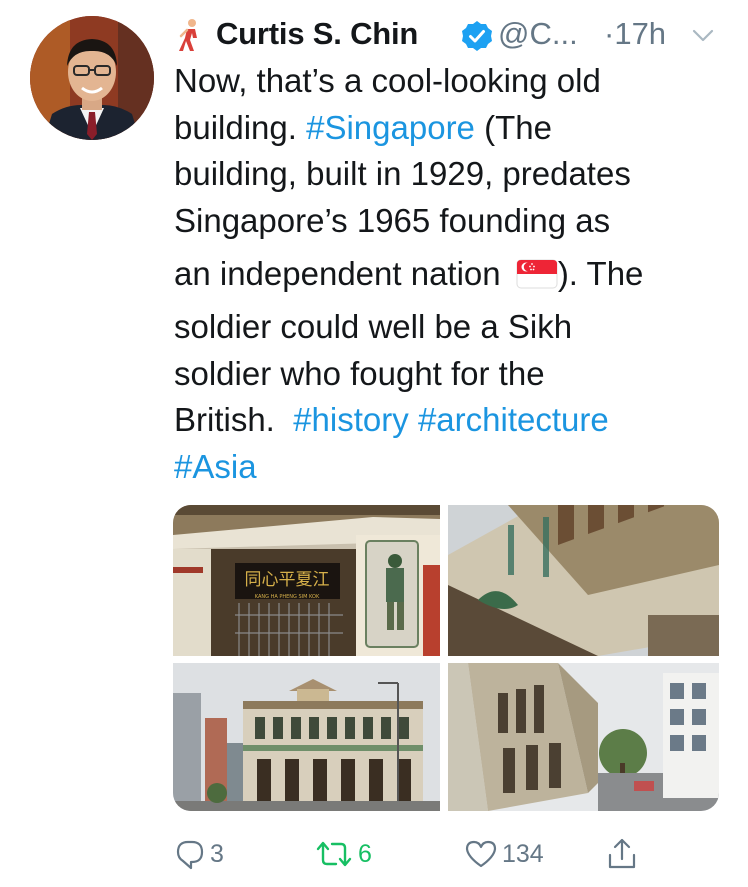 The width and height of the screenshot is (748, 887). Describe the element at coordinates (454, 467) in the screenshot. I see `tweet-text-line: #Asia` at that location.